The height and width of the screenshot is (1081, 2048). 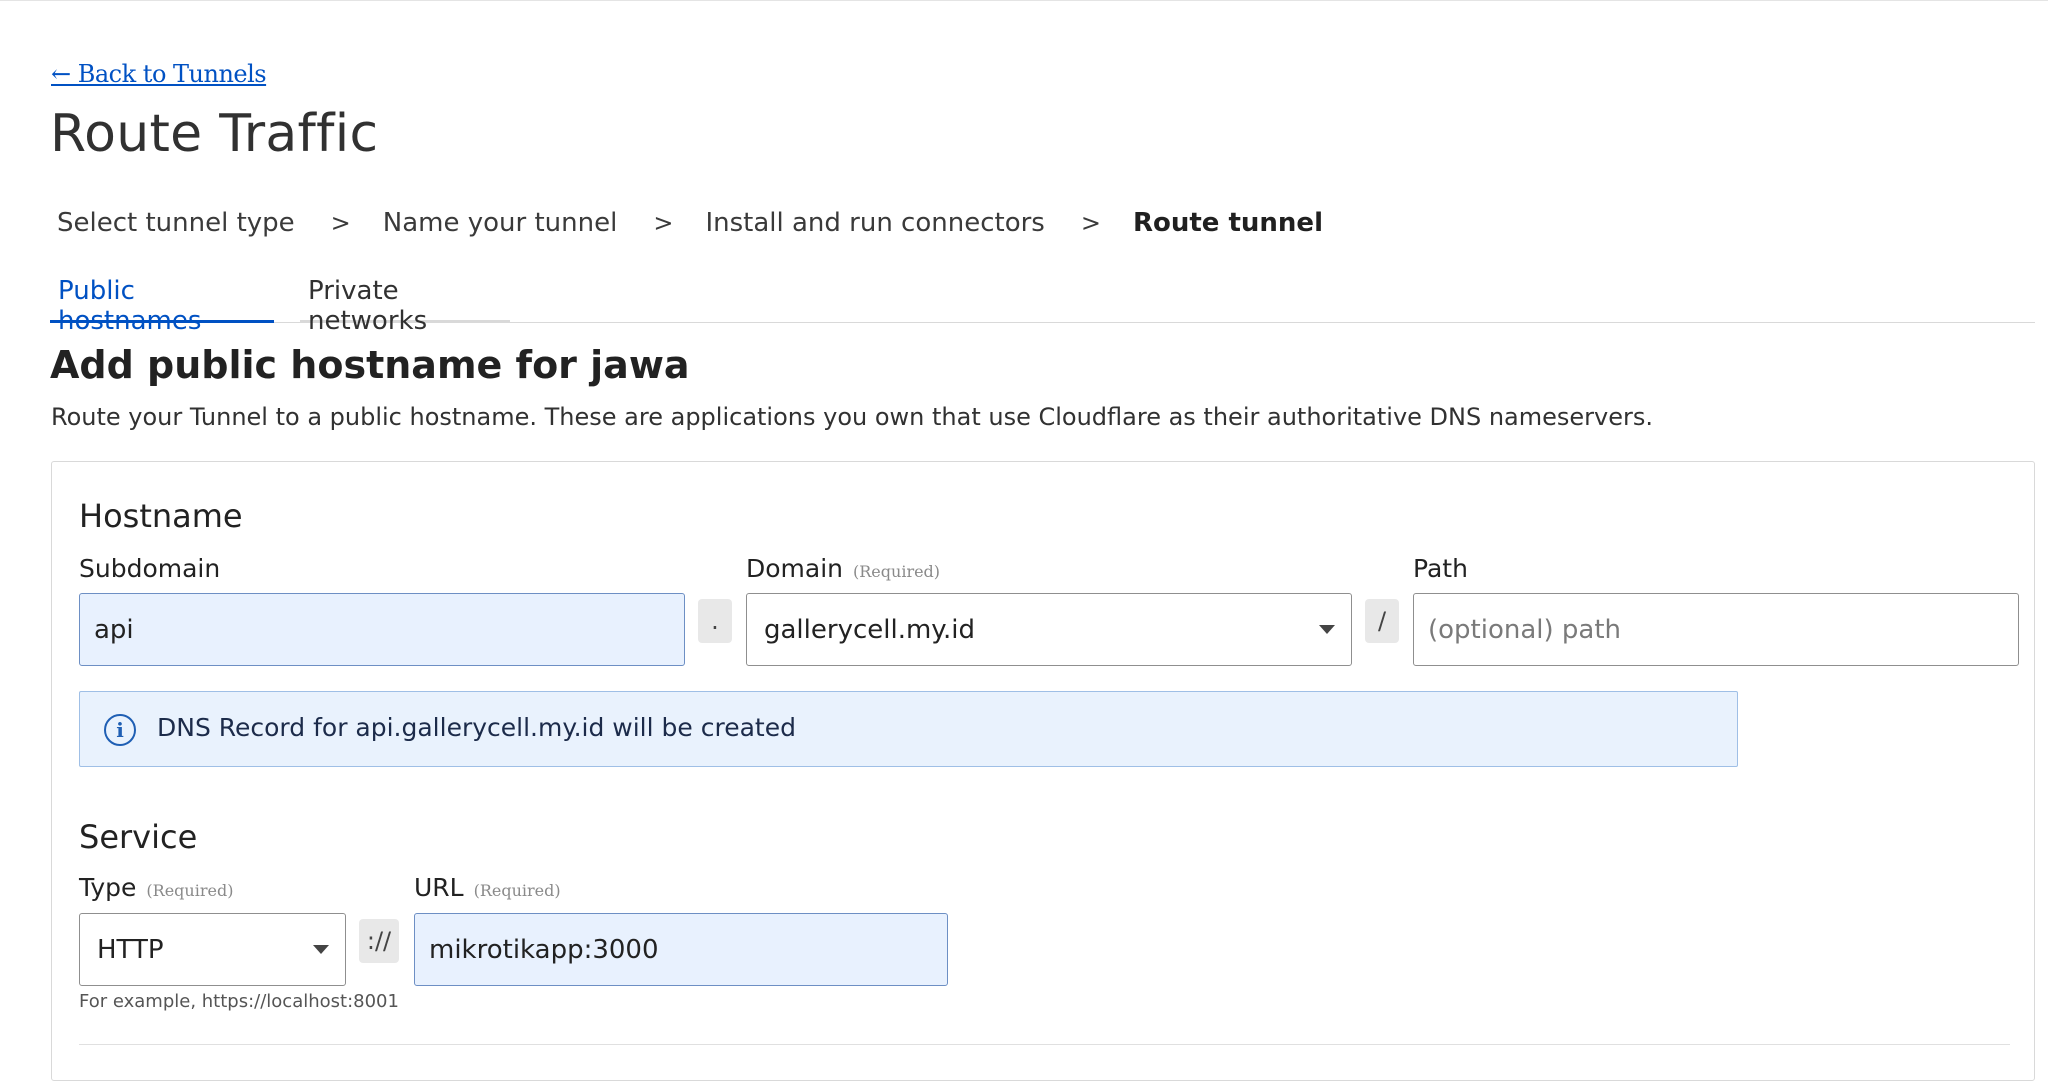 What do you see at coordinates (1044, 1044) in the screenshot?
I see `section-divider` at bounding box center [1044, 1044].